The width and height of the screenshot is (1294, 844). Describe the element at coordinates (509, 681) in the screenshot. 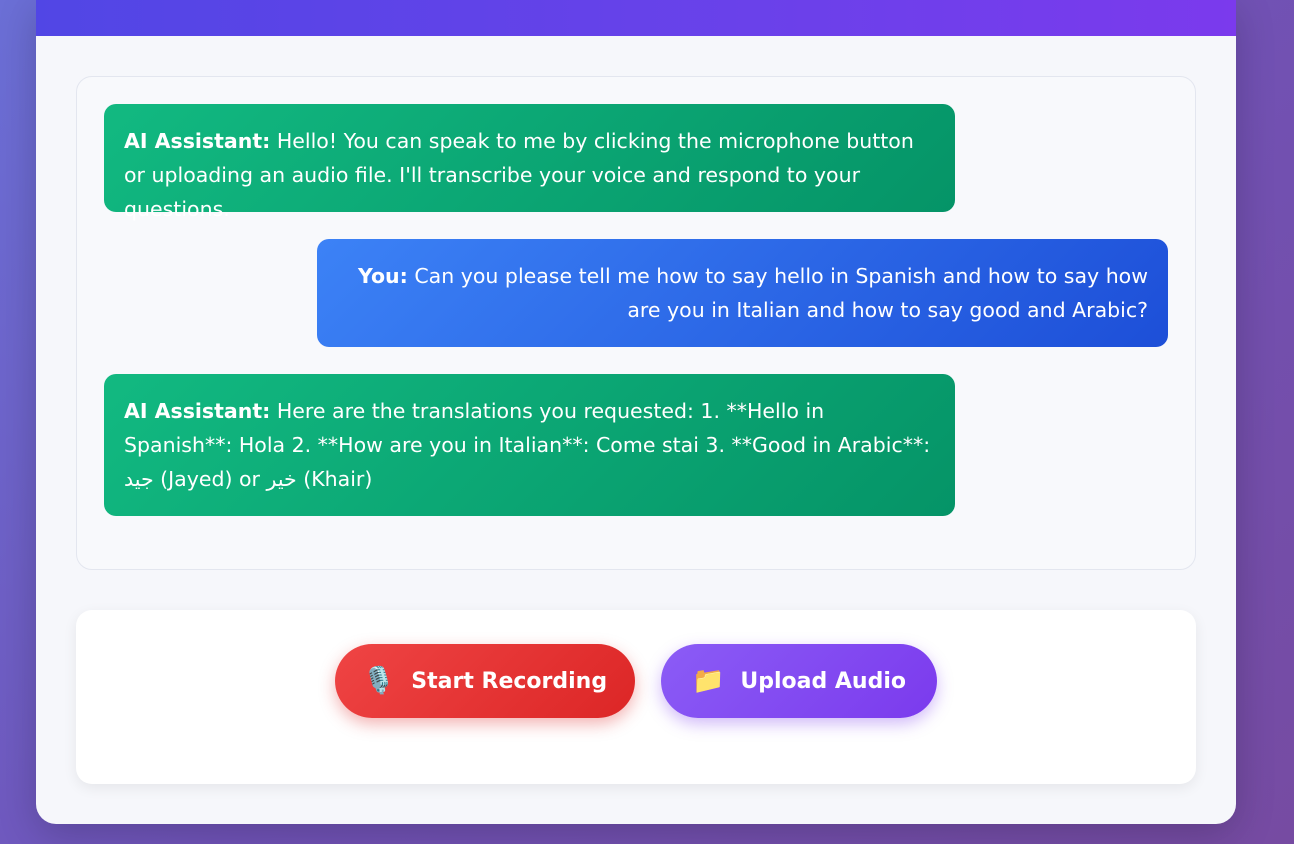

I see `start-recording-label: Start Recording` at that location.